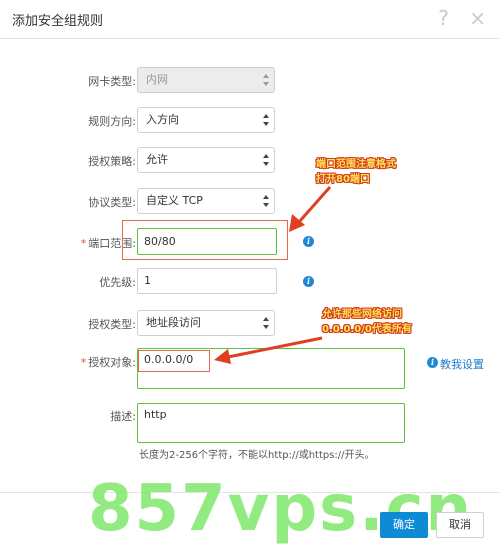 Image resolution: width=500 pixels, height=552 pixels. Describe the element at coordinates (273, 275) in the screenshot. I see `annotation-arrows` at that location.